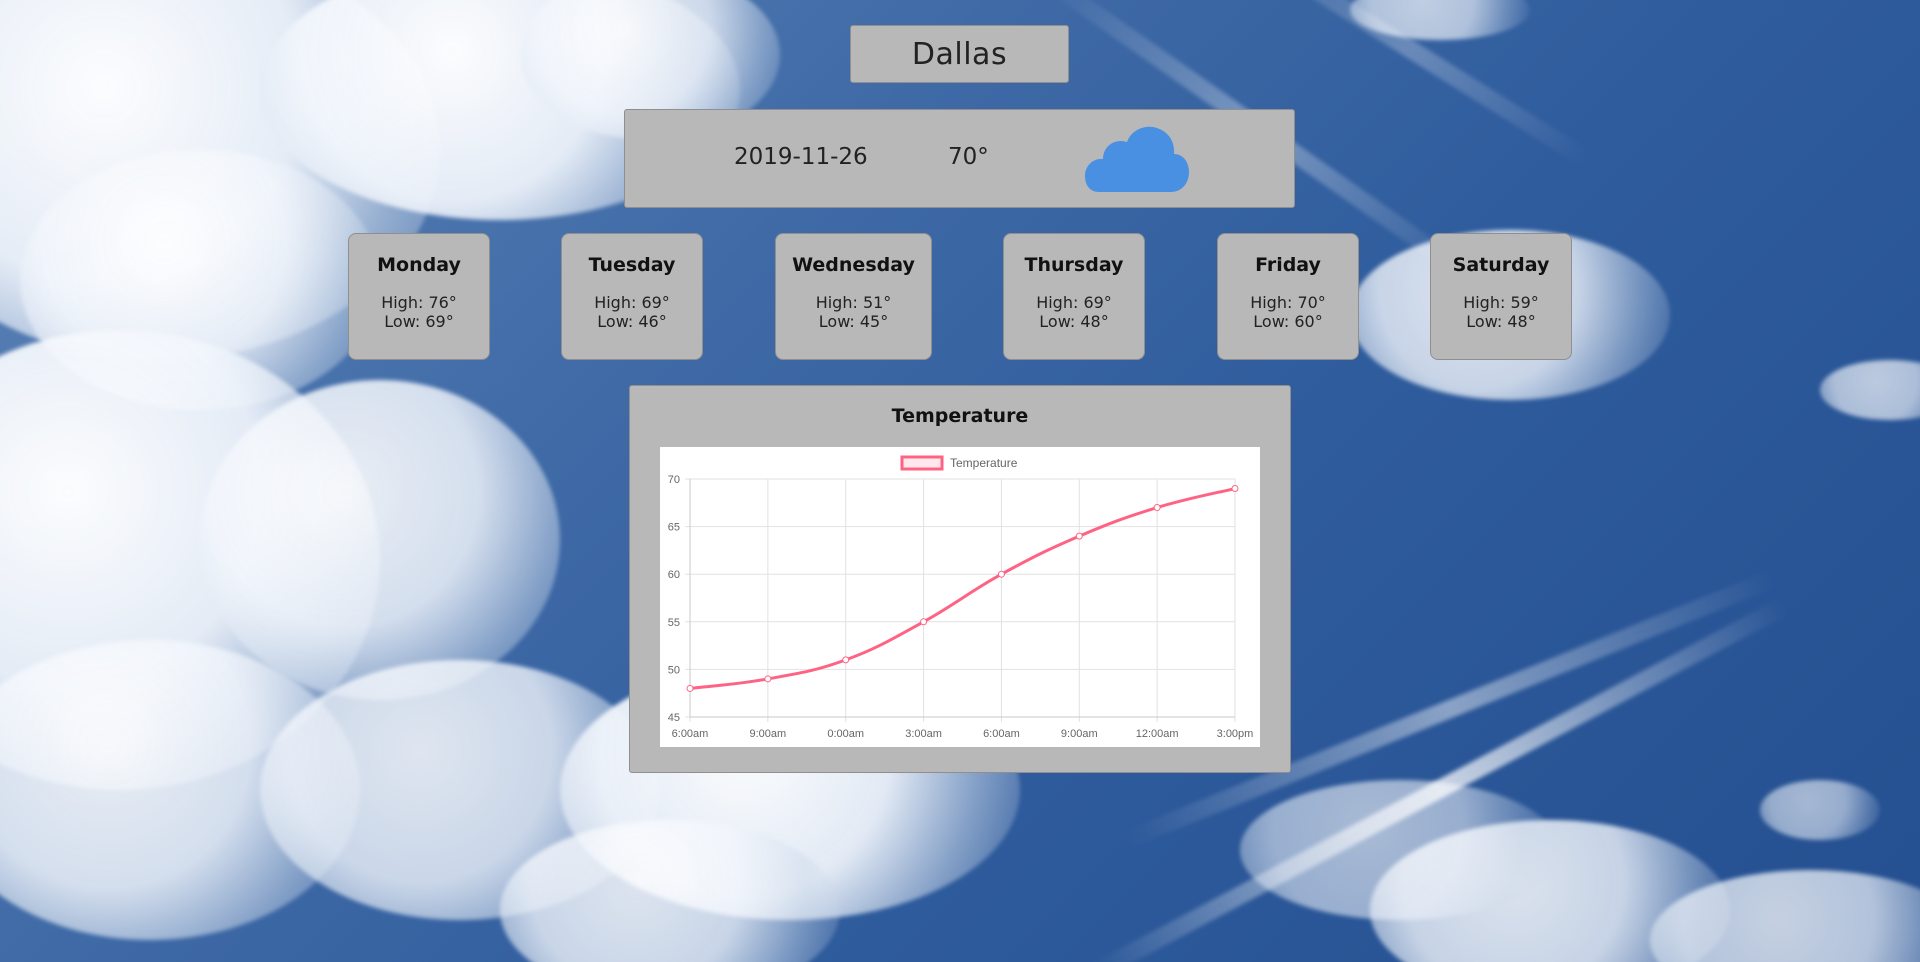 The height and width of the screenshot is (962, 1920). What do you see at coordinates (419, 265) in the screenshot?
I see `forecast-day: Monday` at bounding box center [419, 265].